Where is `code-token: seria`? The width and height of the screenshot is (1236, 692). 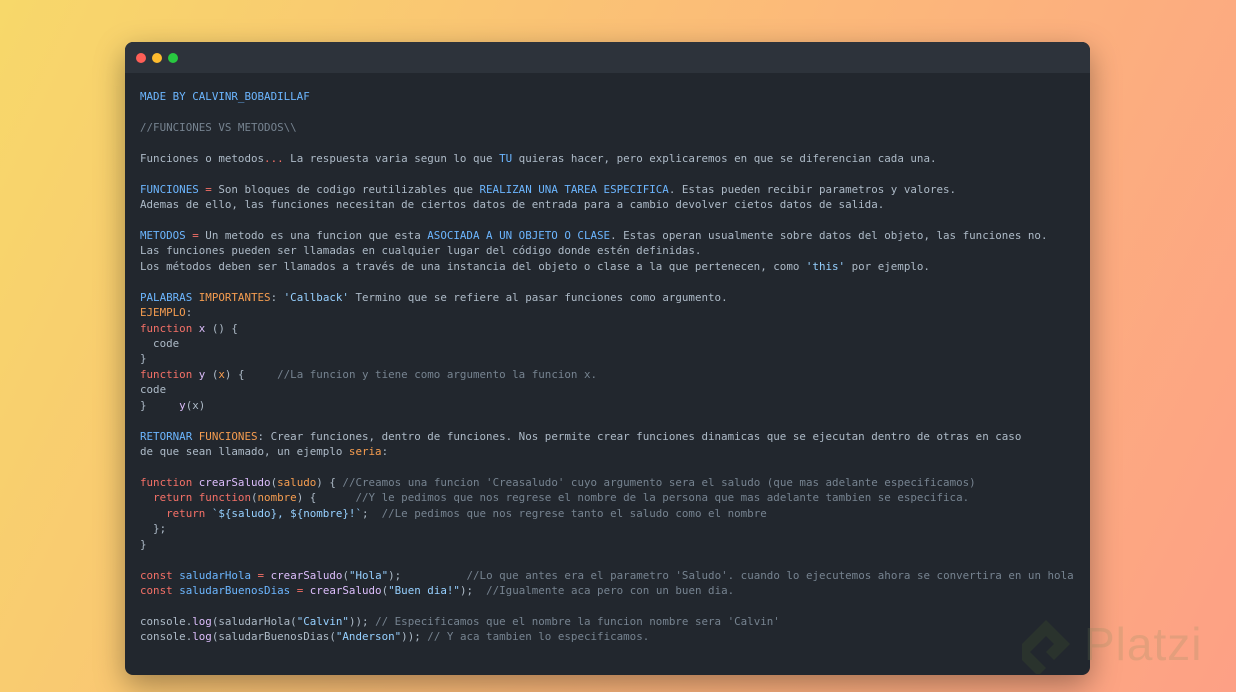
code-token: seria is located at coordinates (365, 452).